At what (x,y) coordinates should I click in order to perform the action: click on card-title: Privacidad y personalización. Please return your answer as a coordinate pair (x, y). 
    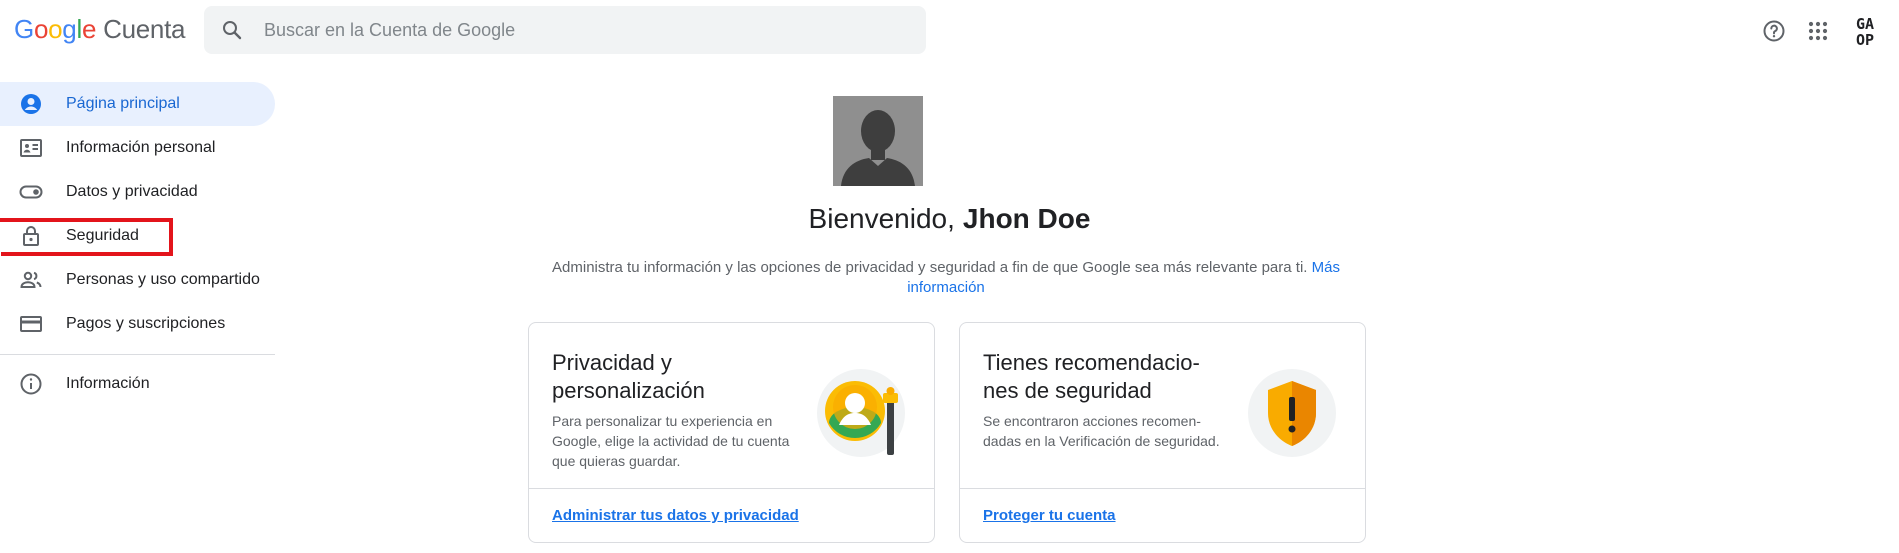
    Looking at the image, I should click on (628, 376).